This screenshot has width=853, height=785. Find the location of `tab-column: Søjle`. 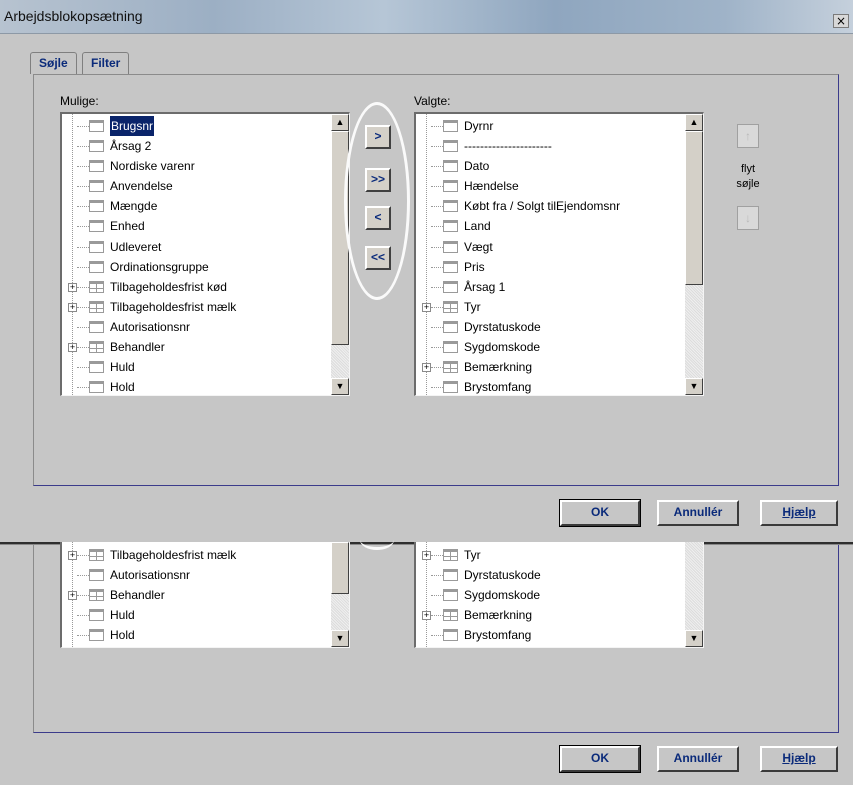

tab-column: Søjle is located at coordinates (53, 63).